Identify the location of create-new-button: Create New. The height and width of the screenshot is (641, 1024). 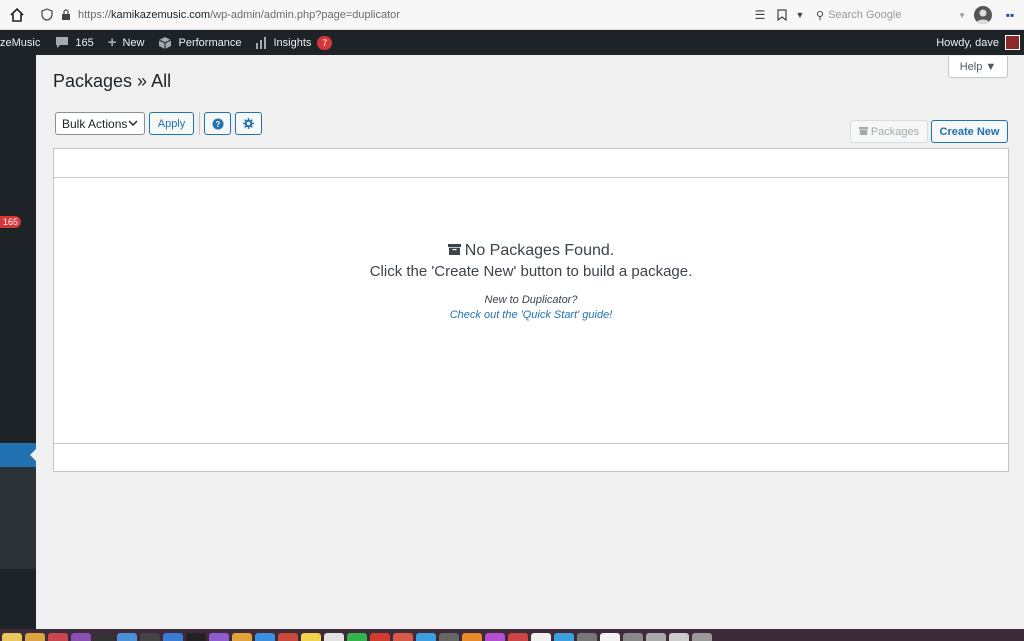
(969, 131).